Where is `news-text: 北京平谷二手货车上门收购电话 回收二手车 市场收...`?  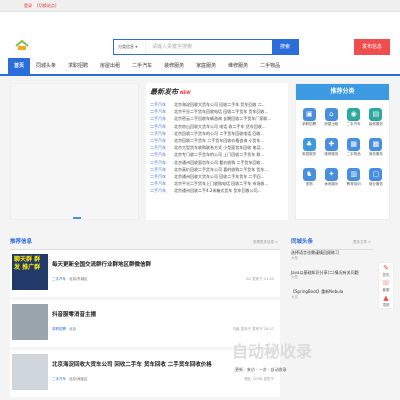
news-text: 北京平谷二手货车上门收购电话 回收二手车 市场收... is located at coordinates (221, 183).